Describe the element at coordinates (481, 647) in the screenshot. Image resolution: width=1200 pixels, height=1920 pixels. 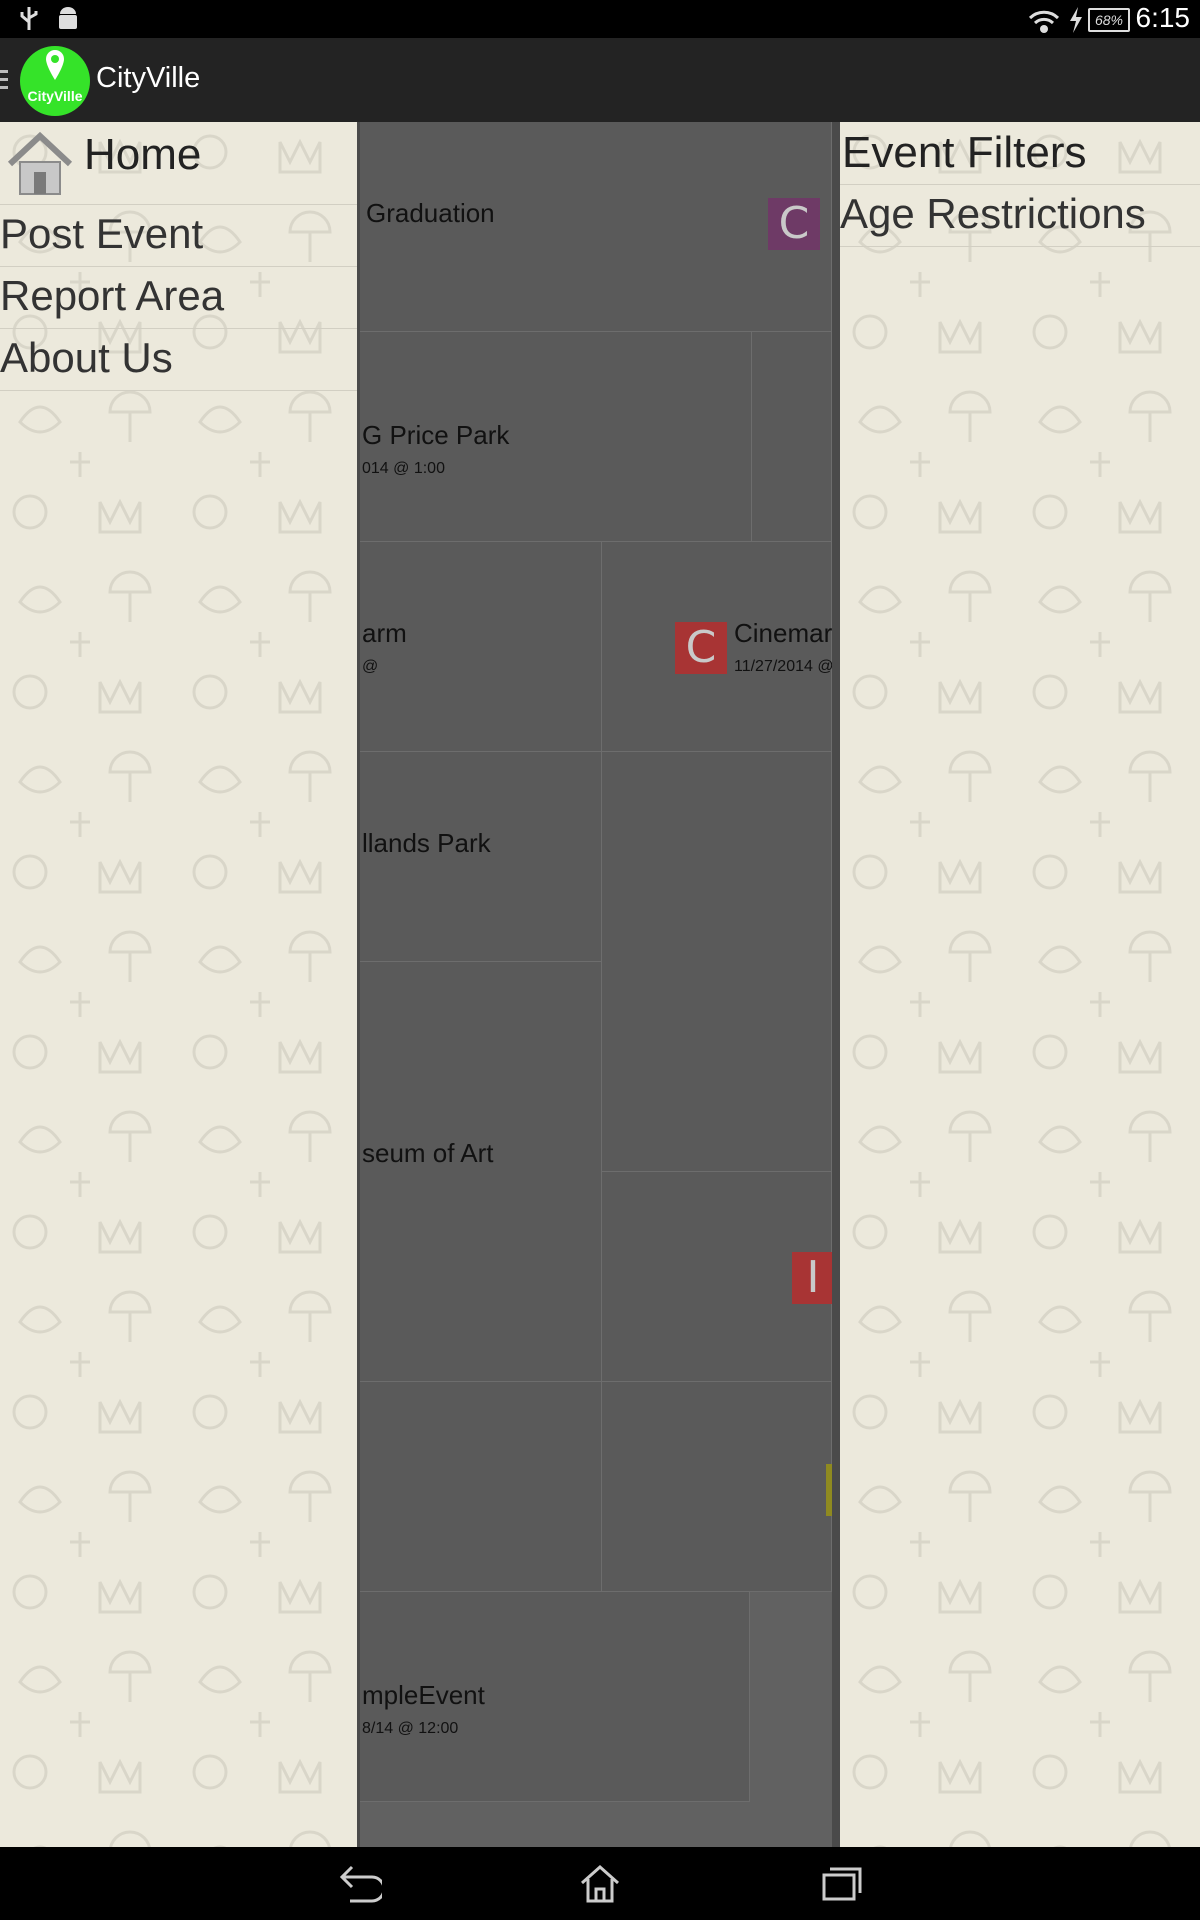
I see `event-tile: arm @` at that location.